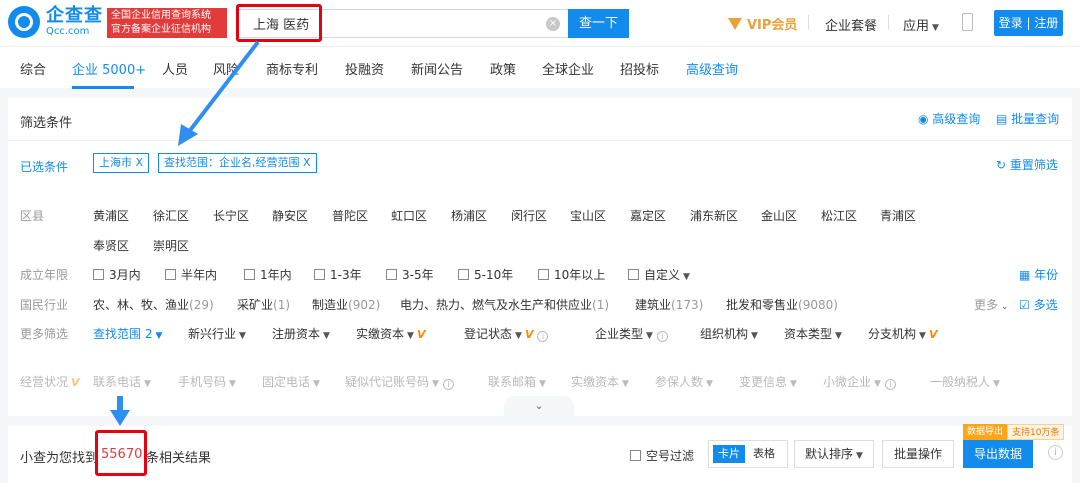 The height and width of the screenshot is (483, 1080). Describe the element at coordinates (631, 333) in the screenshot. I see `company-type-dropdown: 企业类型 ▼ i` at that location.